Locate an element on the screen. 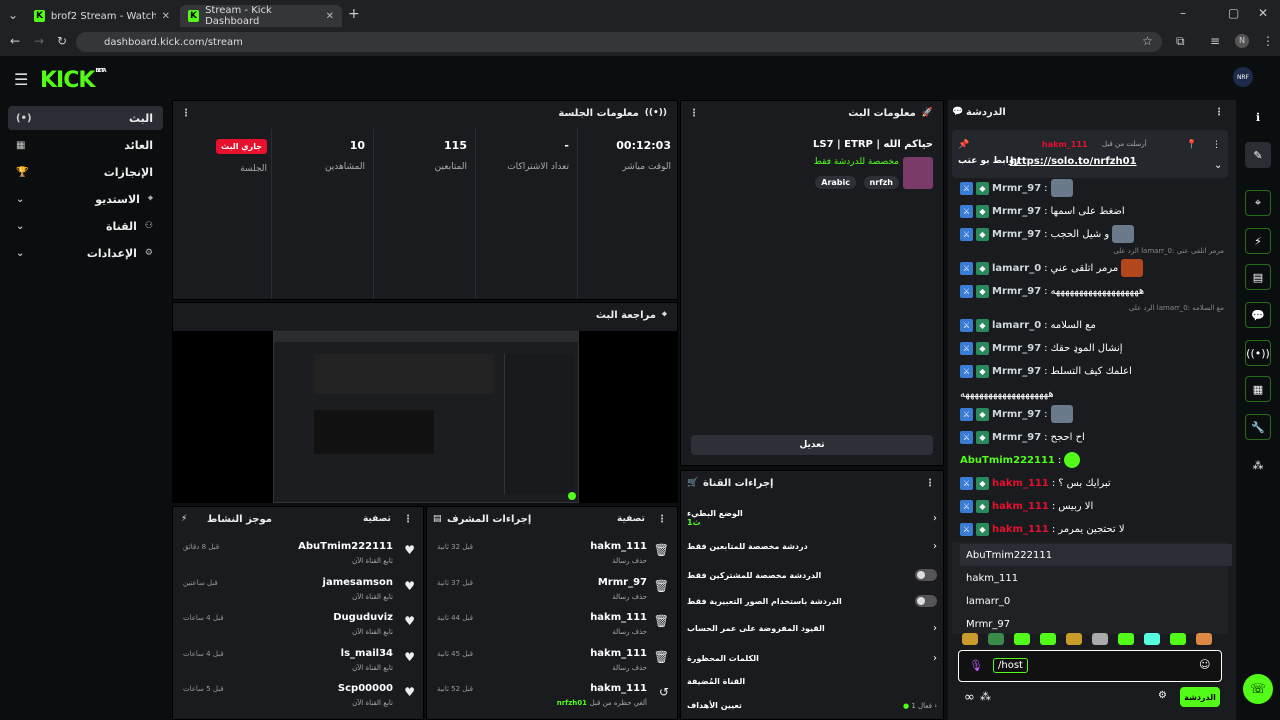 This screenshot has height=720, width=1280. edit-button: تعديل is located at coordinates (812, 445).